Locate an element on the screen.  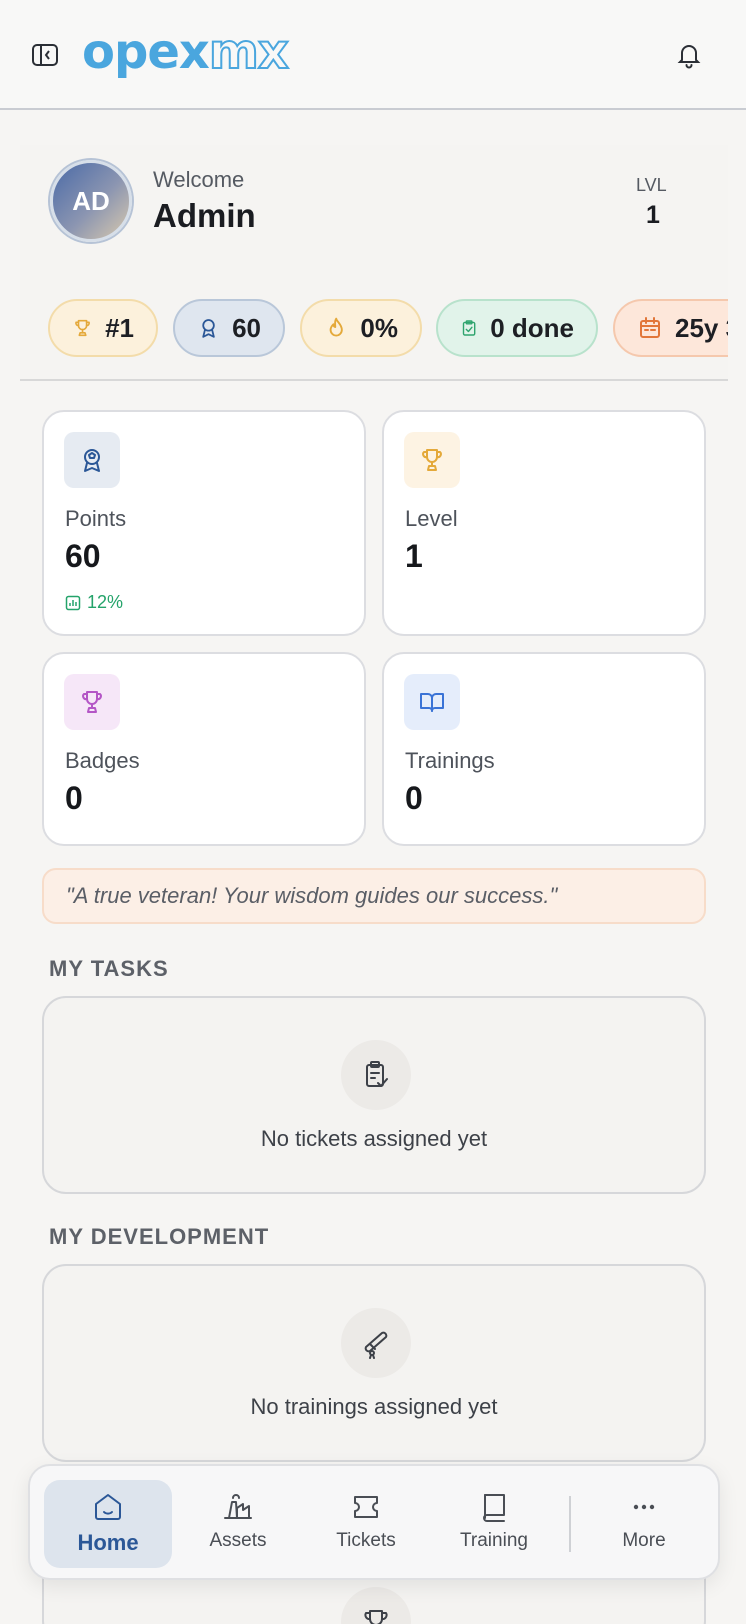
done-chip-text: 0 done is located at coordinates (532, 327).